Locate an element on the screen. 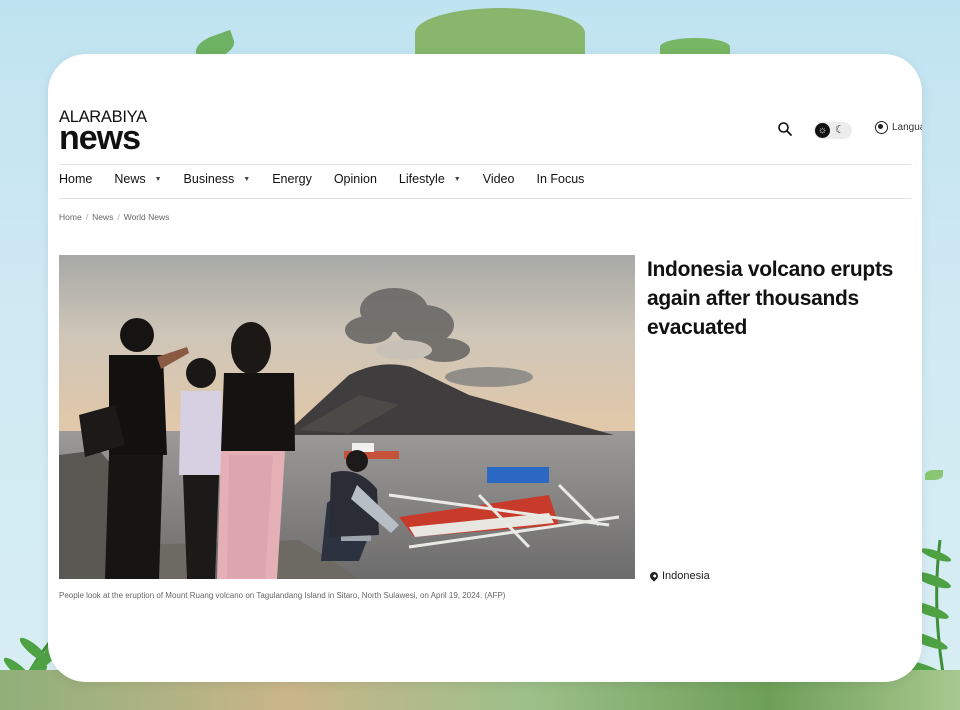  nav-label: Lifestyle is located at coordinates (421, 179).